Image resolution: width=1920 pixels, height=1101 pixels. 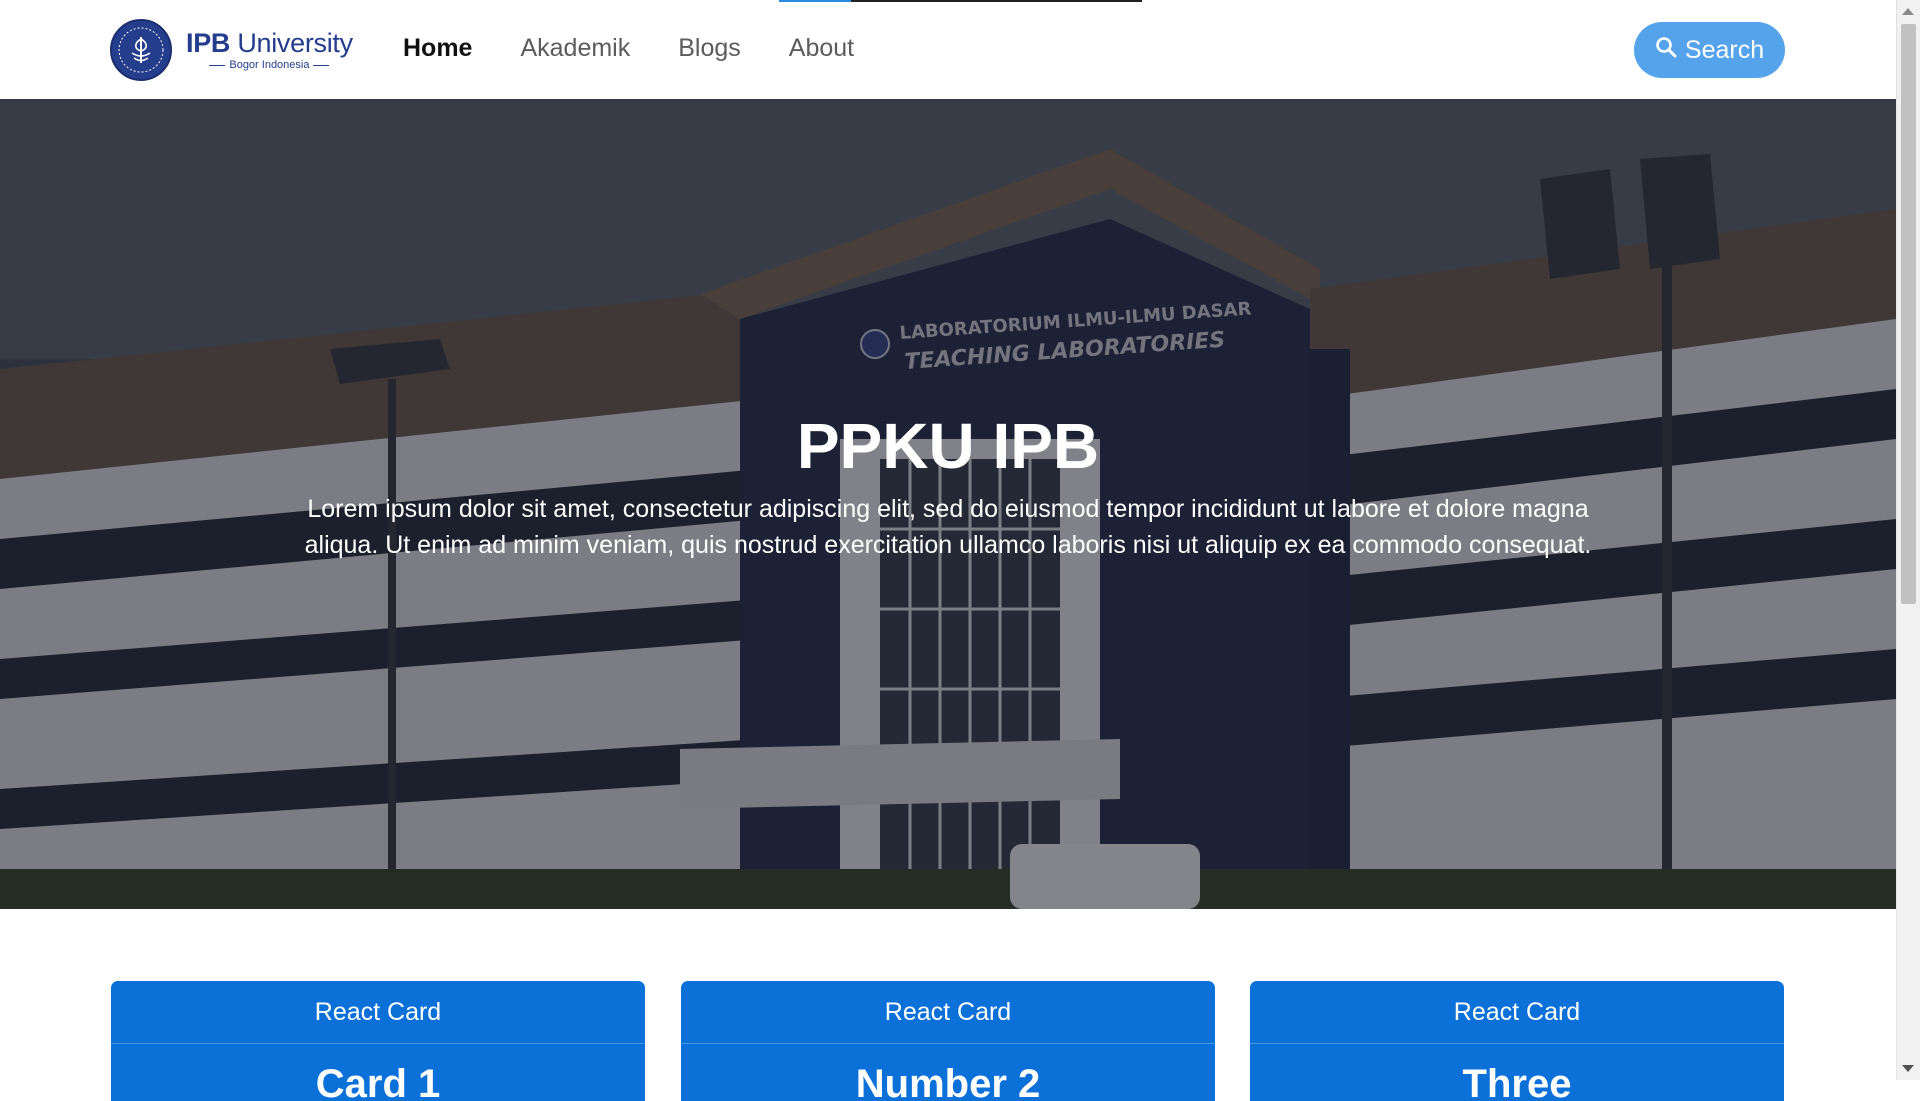 What do you see at coordinates (652, 48) in the screenshot?
I see `main-nav: Home Akademik Blogs About` at bounding box center [652, 48].